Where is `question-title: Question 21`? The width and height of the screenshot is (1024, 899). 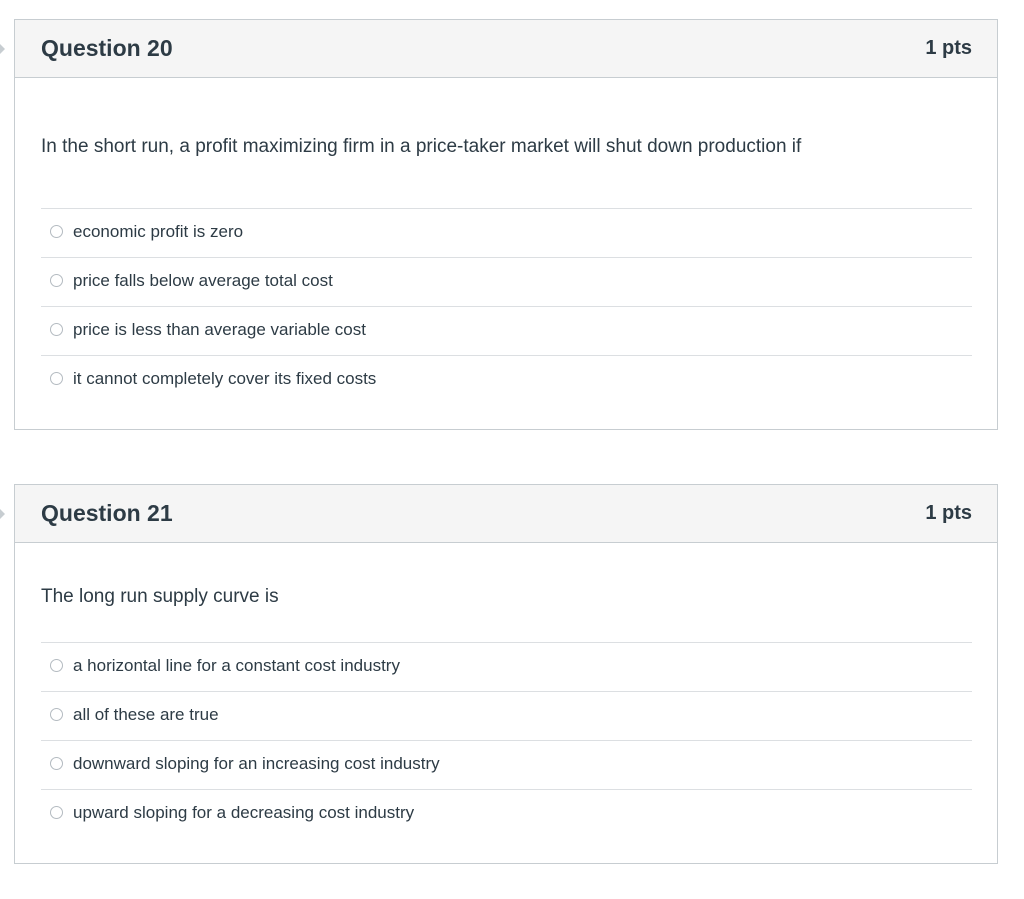 question-title: Question 21 is located at coordinates (107, 513).